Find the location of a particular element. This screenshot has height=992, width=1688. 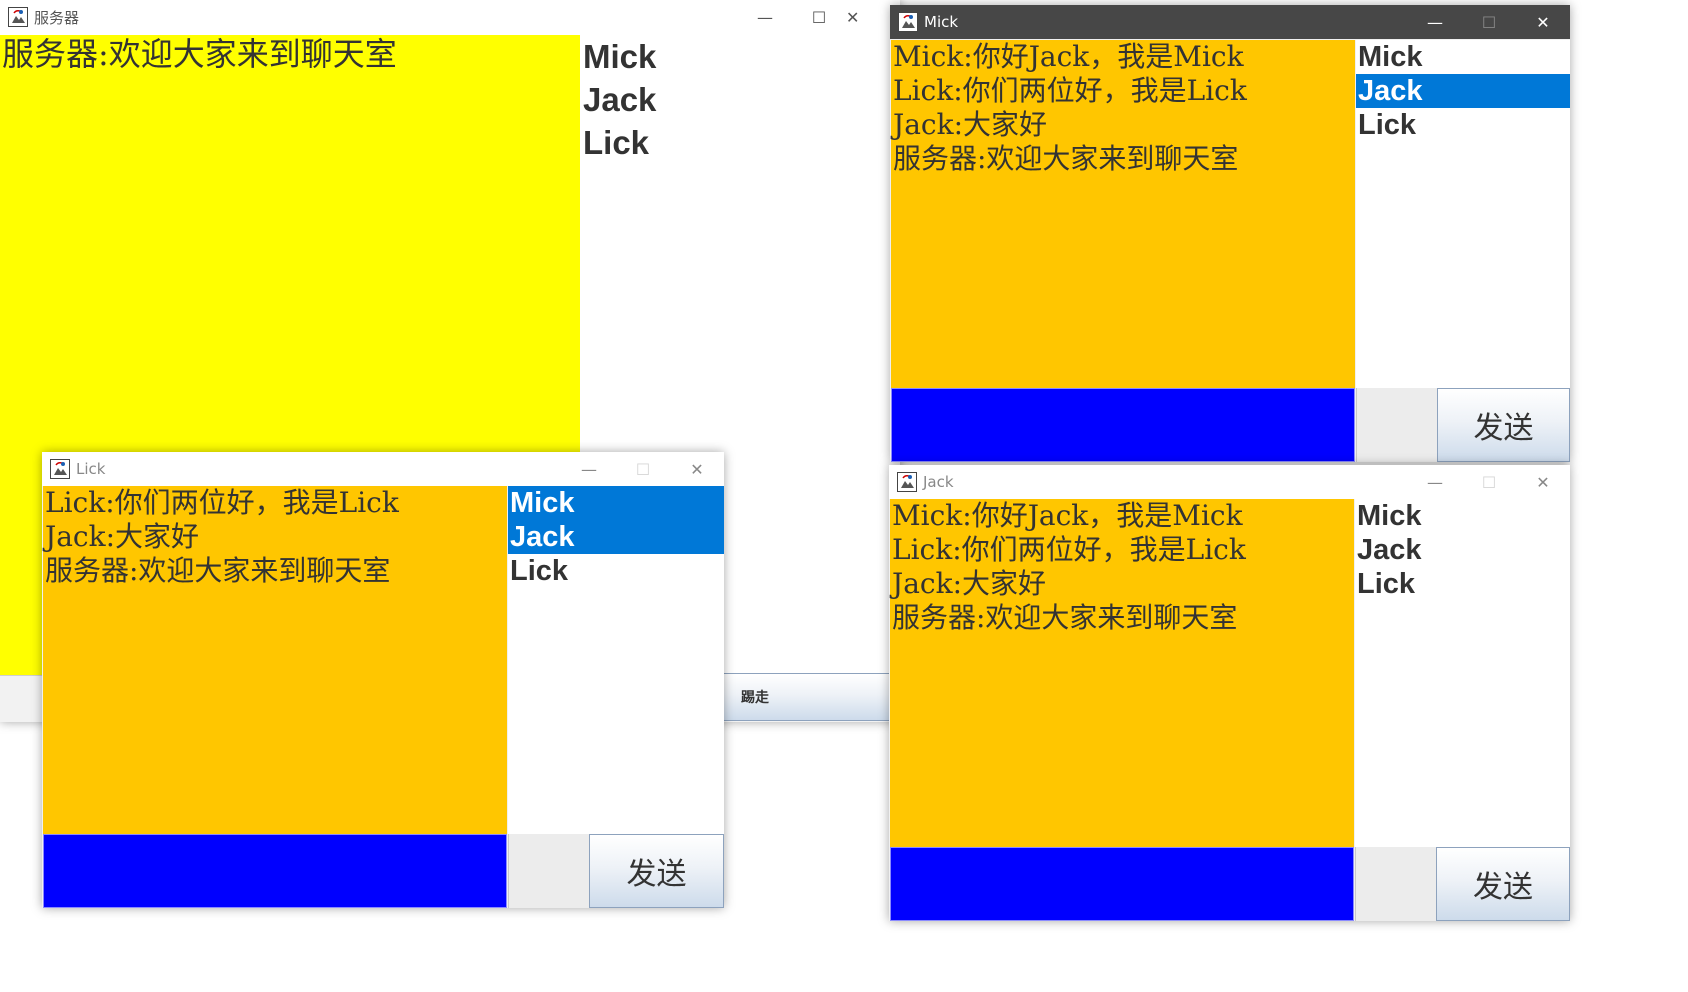

jack-send-button: 发送 is located at coordinates (1503, 884).